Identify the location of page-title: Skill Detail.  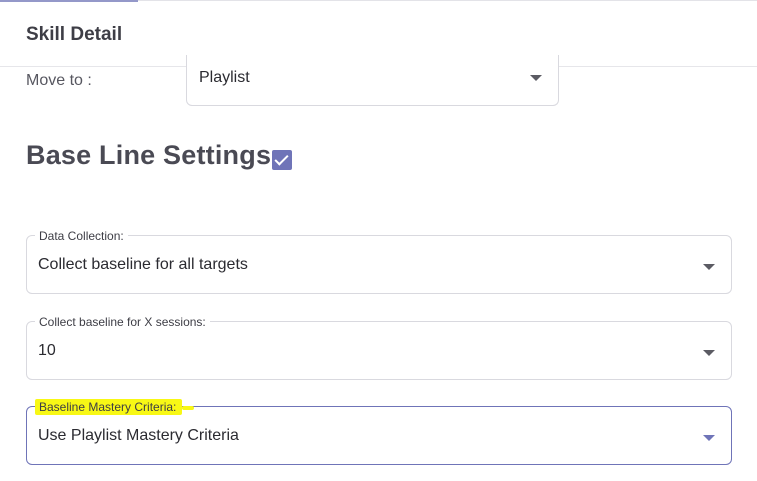
(74, 34).